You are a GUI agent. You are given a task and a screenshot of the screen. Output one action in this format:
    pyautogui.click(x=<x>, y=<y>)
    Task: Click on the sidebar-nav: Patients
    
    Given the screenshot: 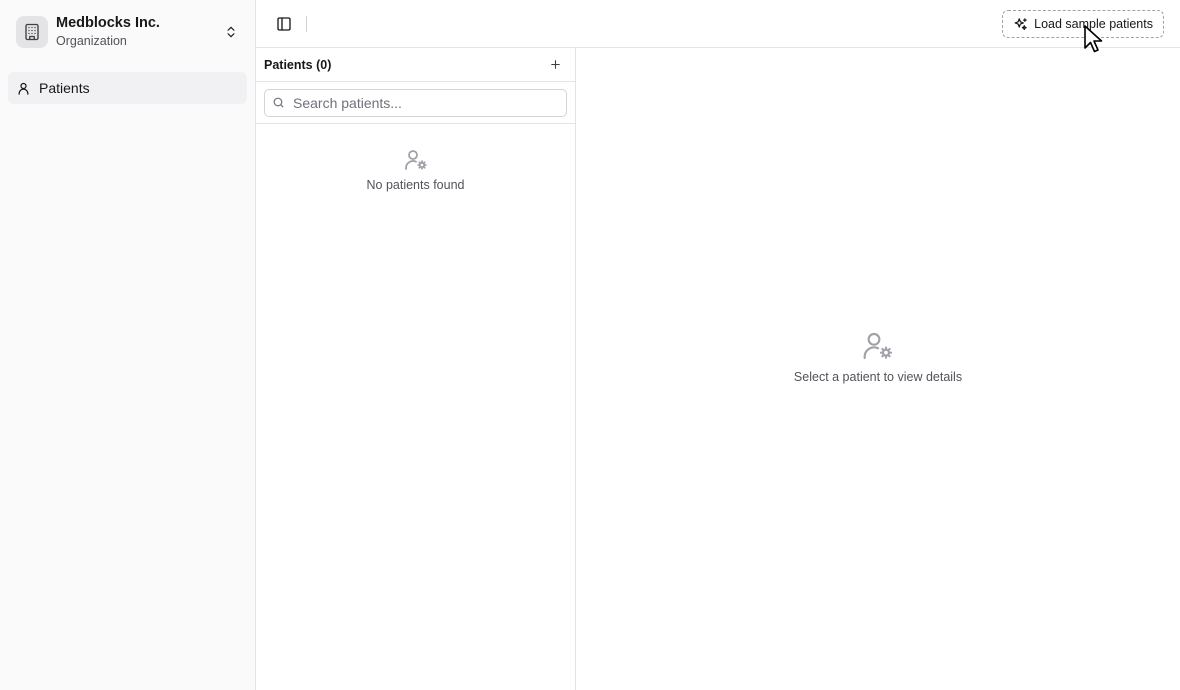 What is the action you would take?
    pyautogui.click(x=127, y=88)
    